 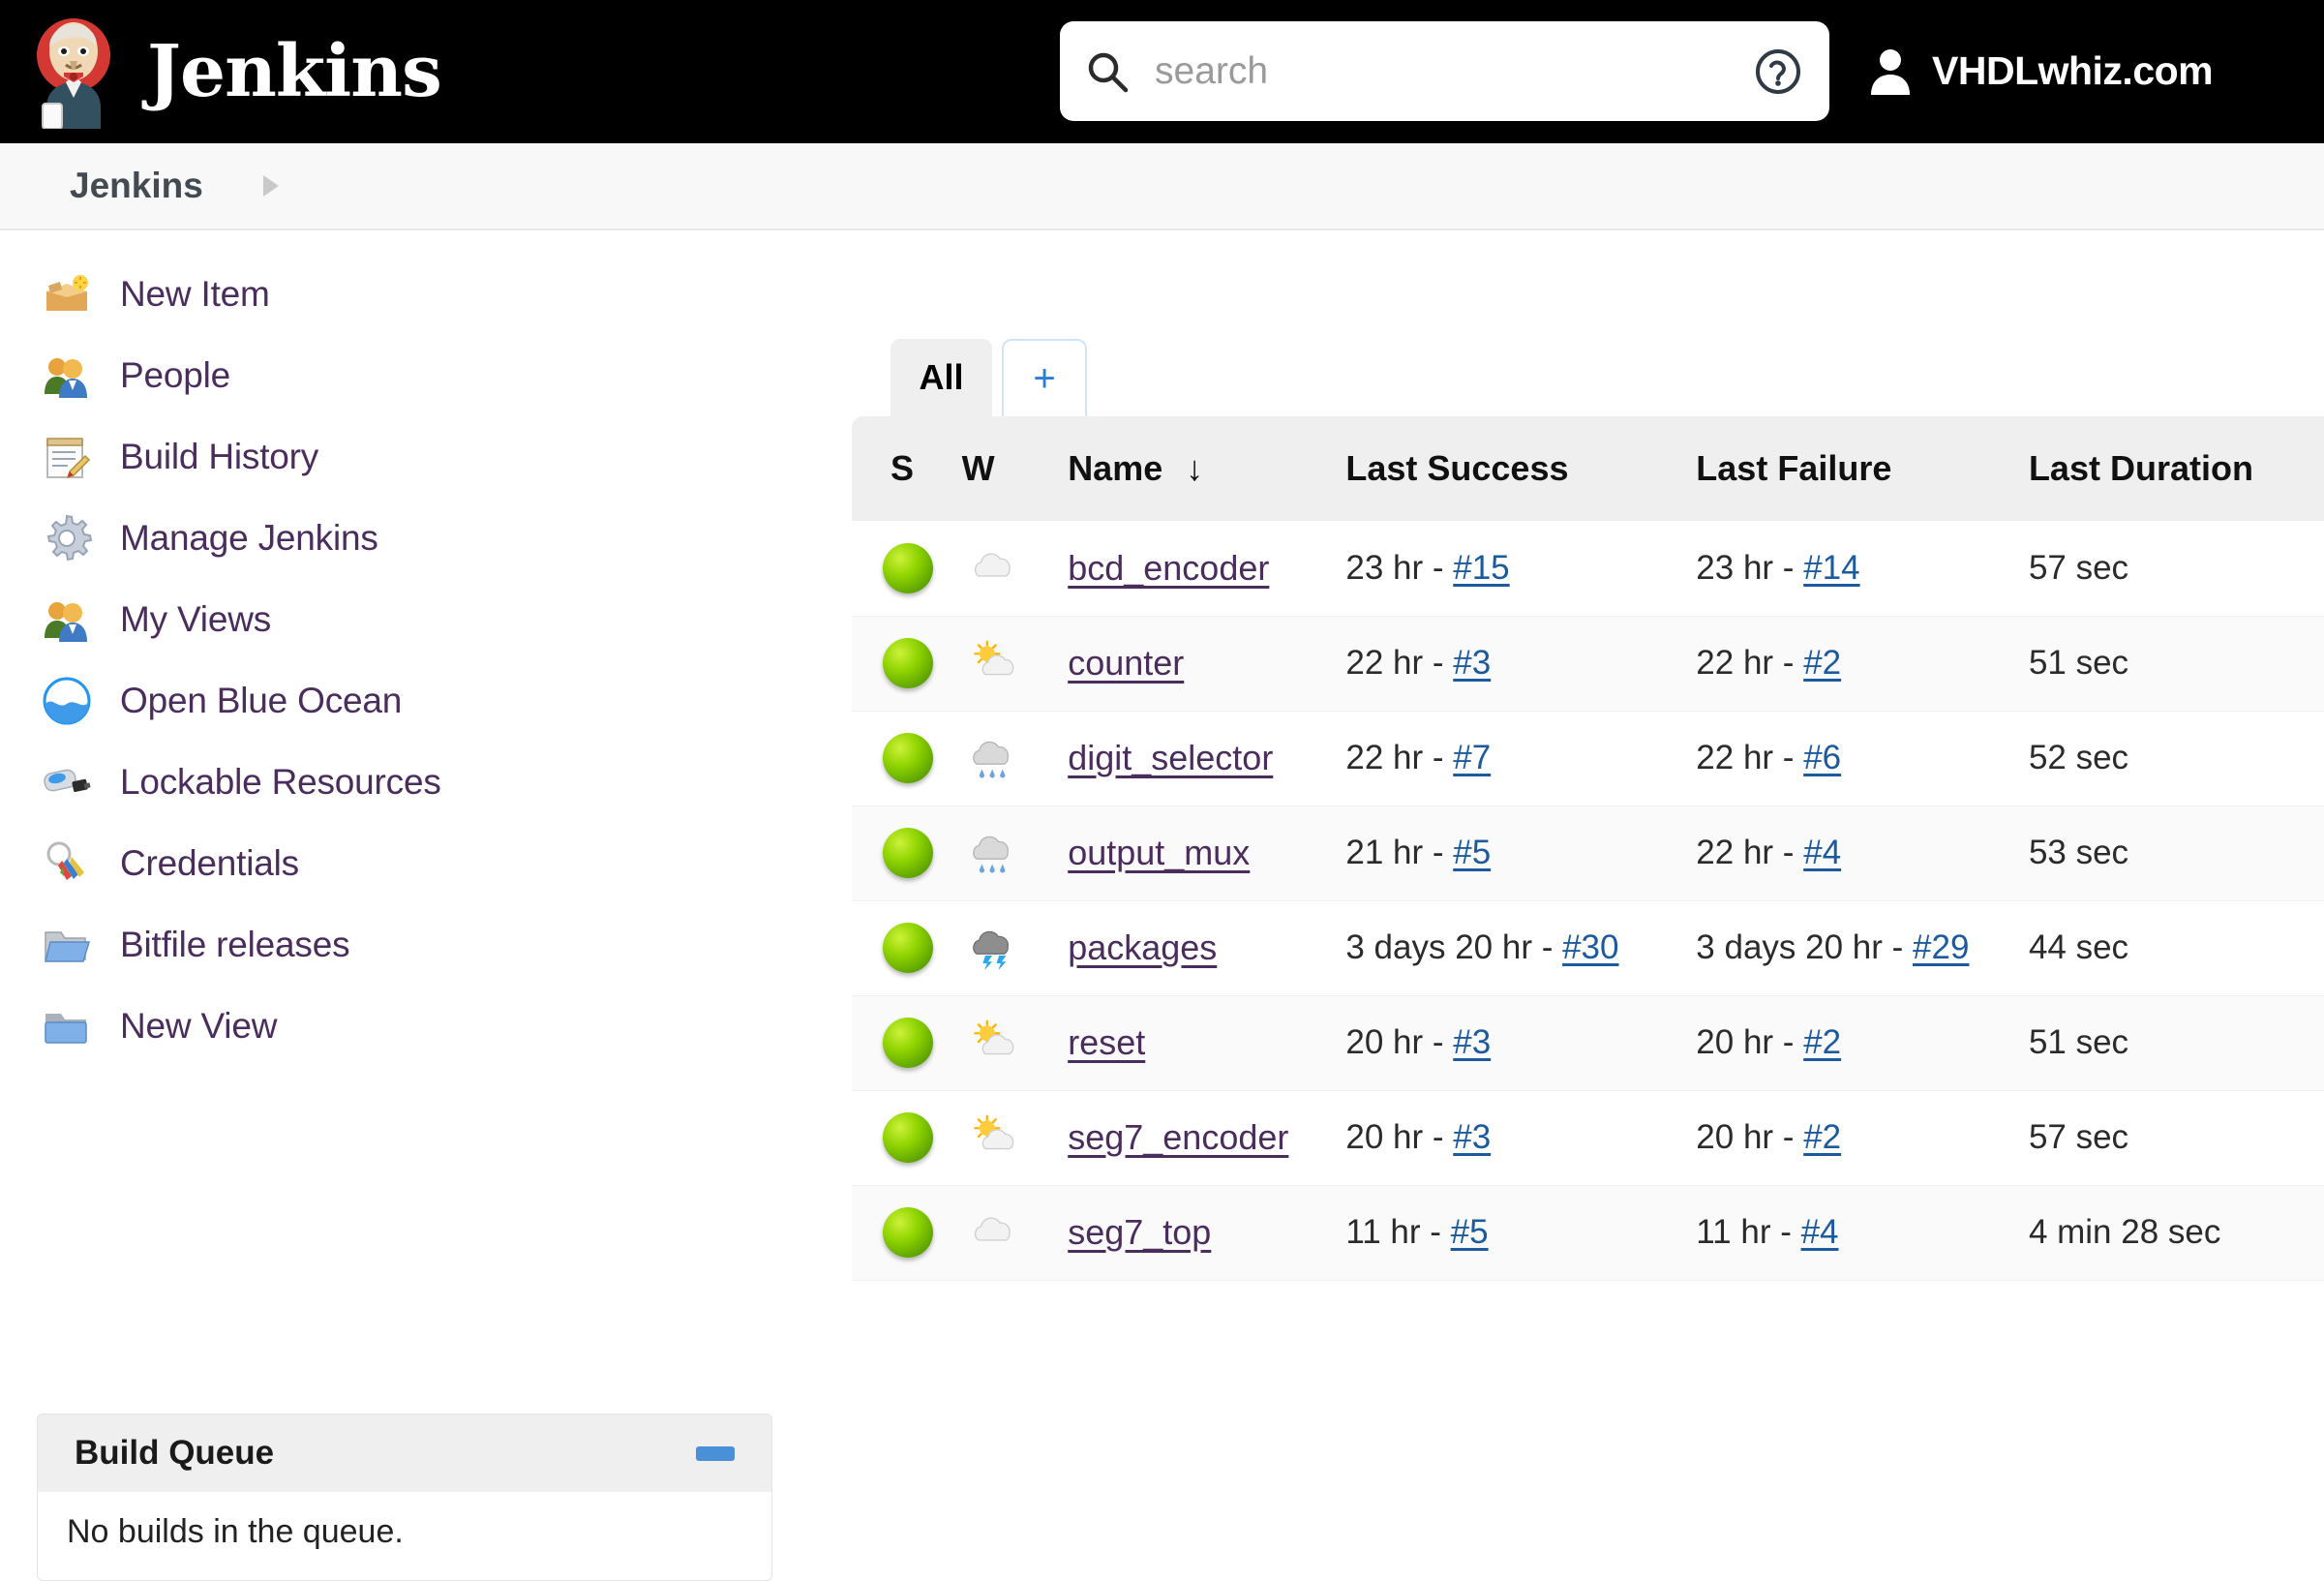 I want to click on cell-last-failure: 22 hr - #2, so click(x=1862, y=664).